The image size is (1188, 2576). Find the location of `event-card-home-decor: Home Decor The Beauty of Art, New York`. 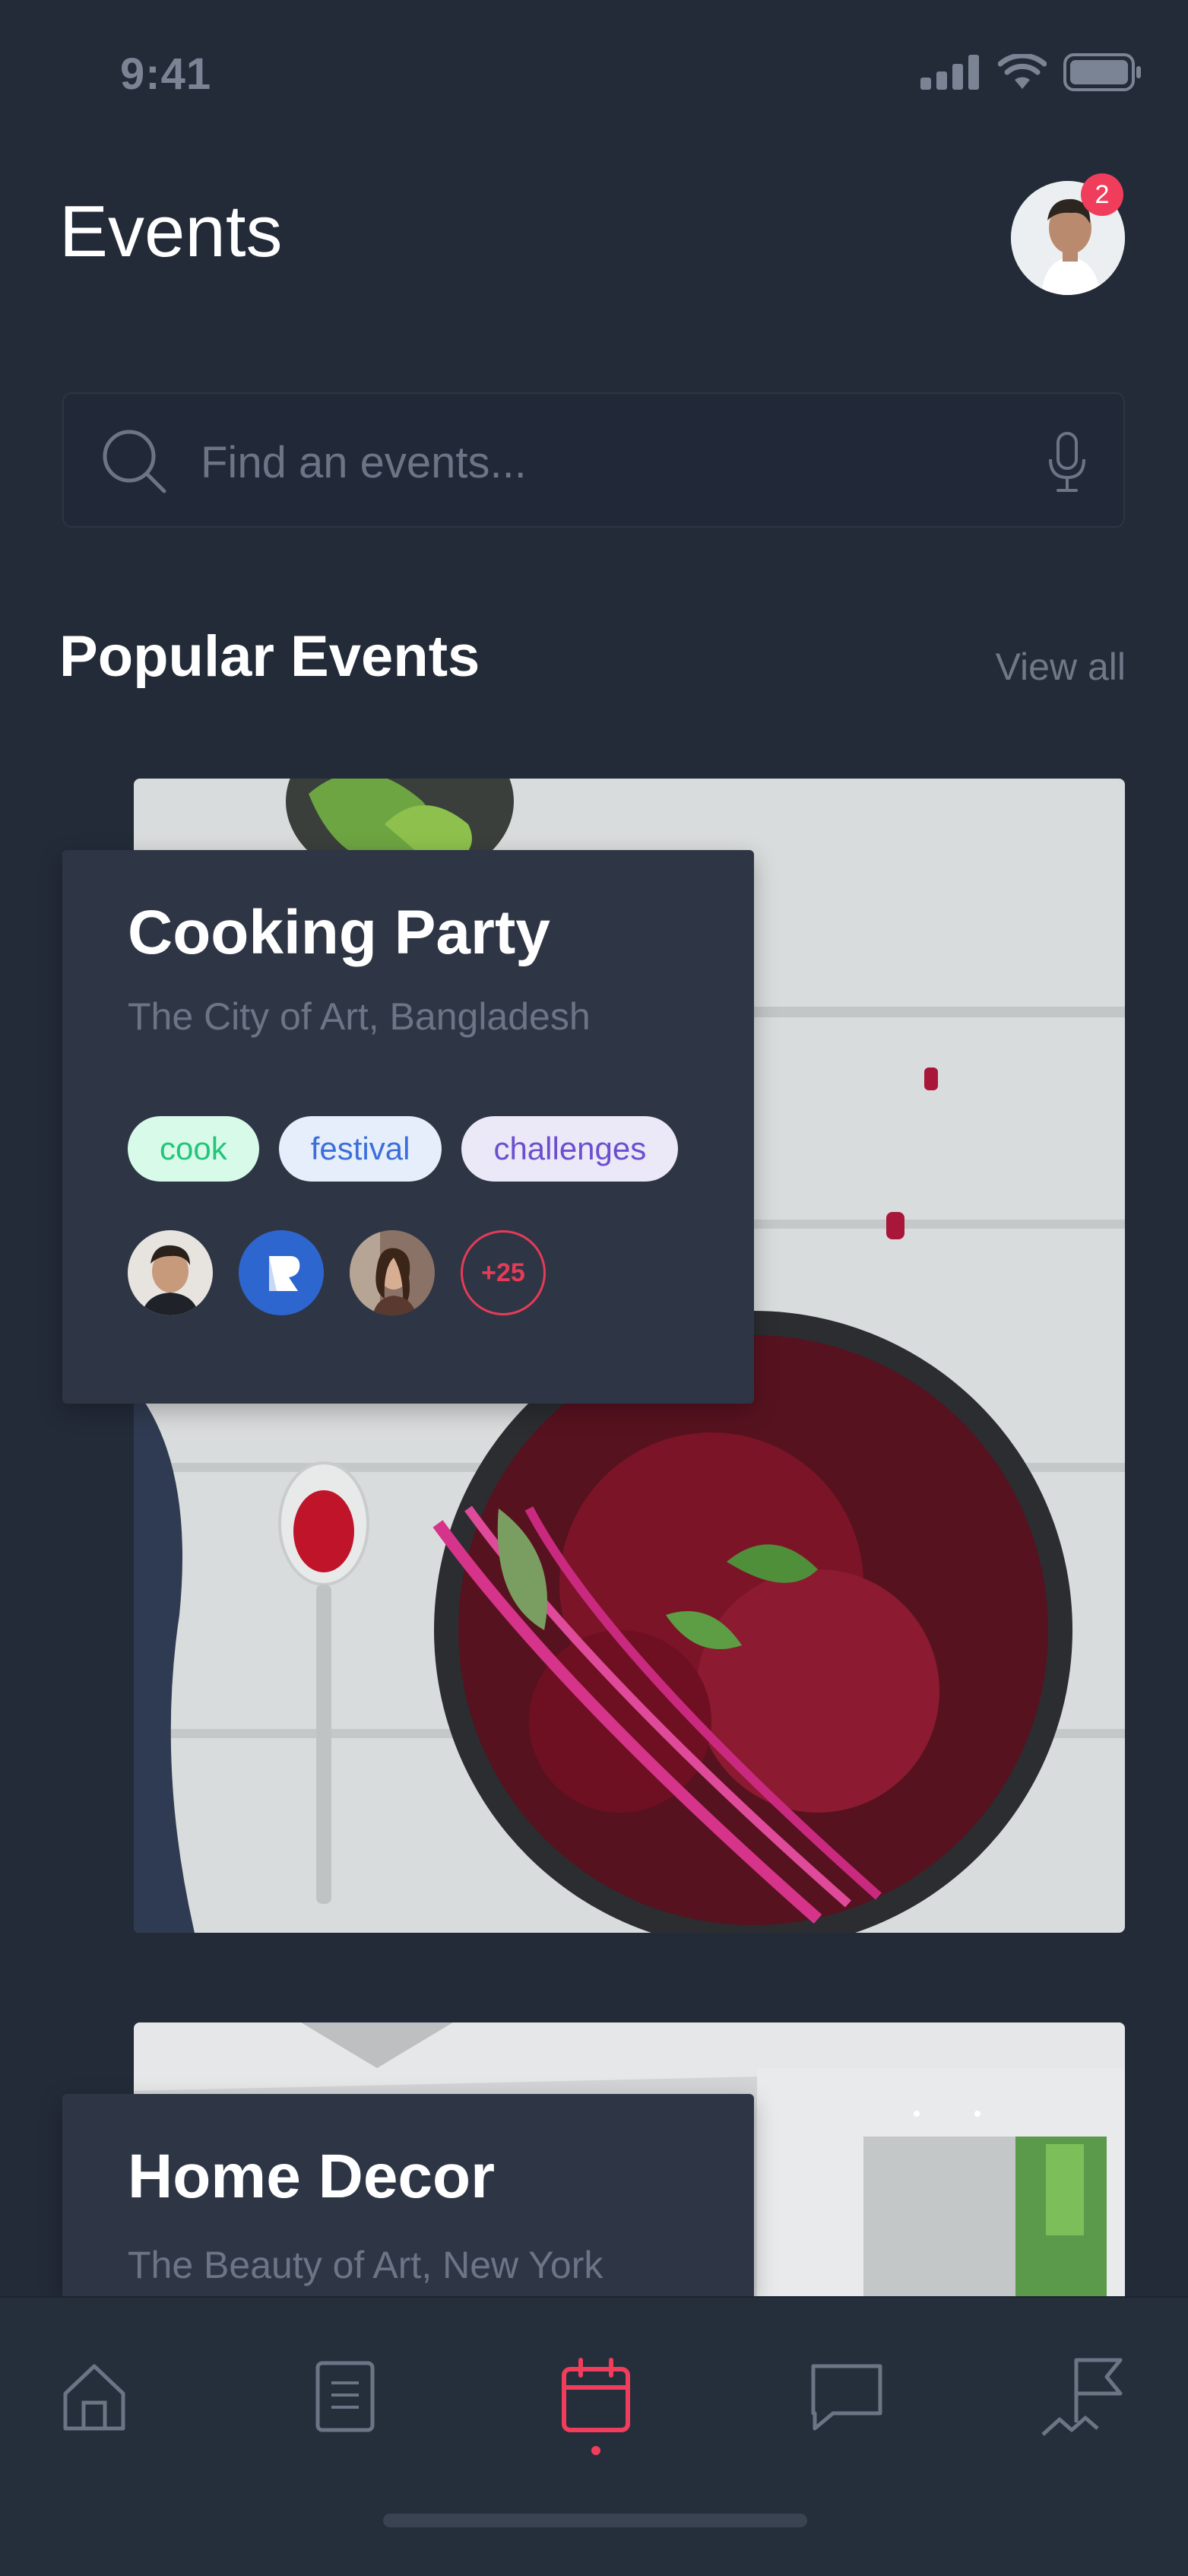

event-card-home-decor: Home Decor The Beauty of Art, New York is located at coordinates (408, 2195).